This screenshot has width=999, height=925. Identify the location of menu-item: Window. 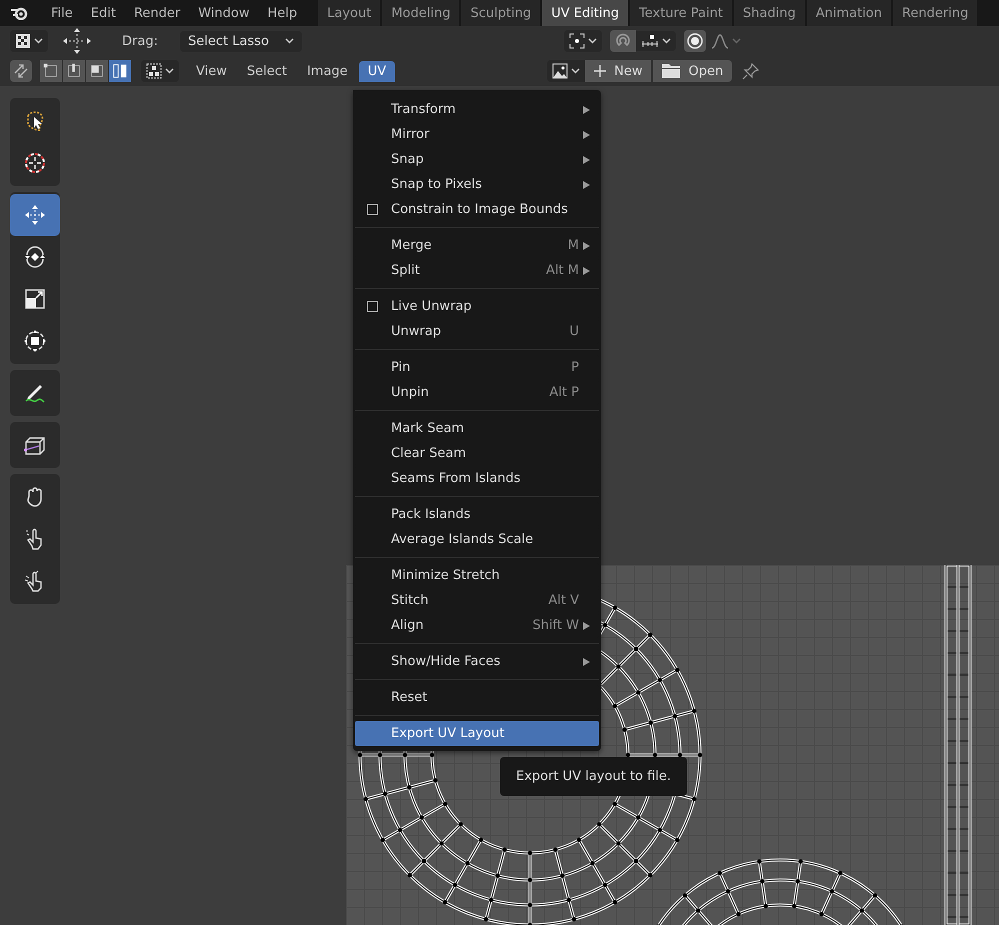
(223, 13).